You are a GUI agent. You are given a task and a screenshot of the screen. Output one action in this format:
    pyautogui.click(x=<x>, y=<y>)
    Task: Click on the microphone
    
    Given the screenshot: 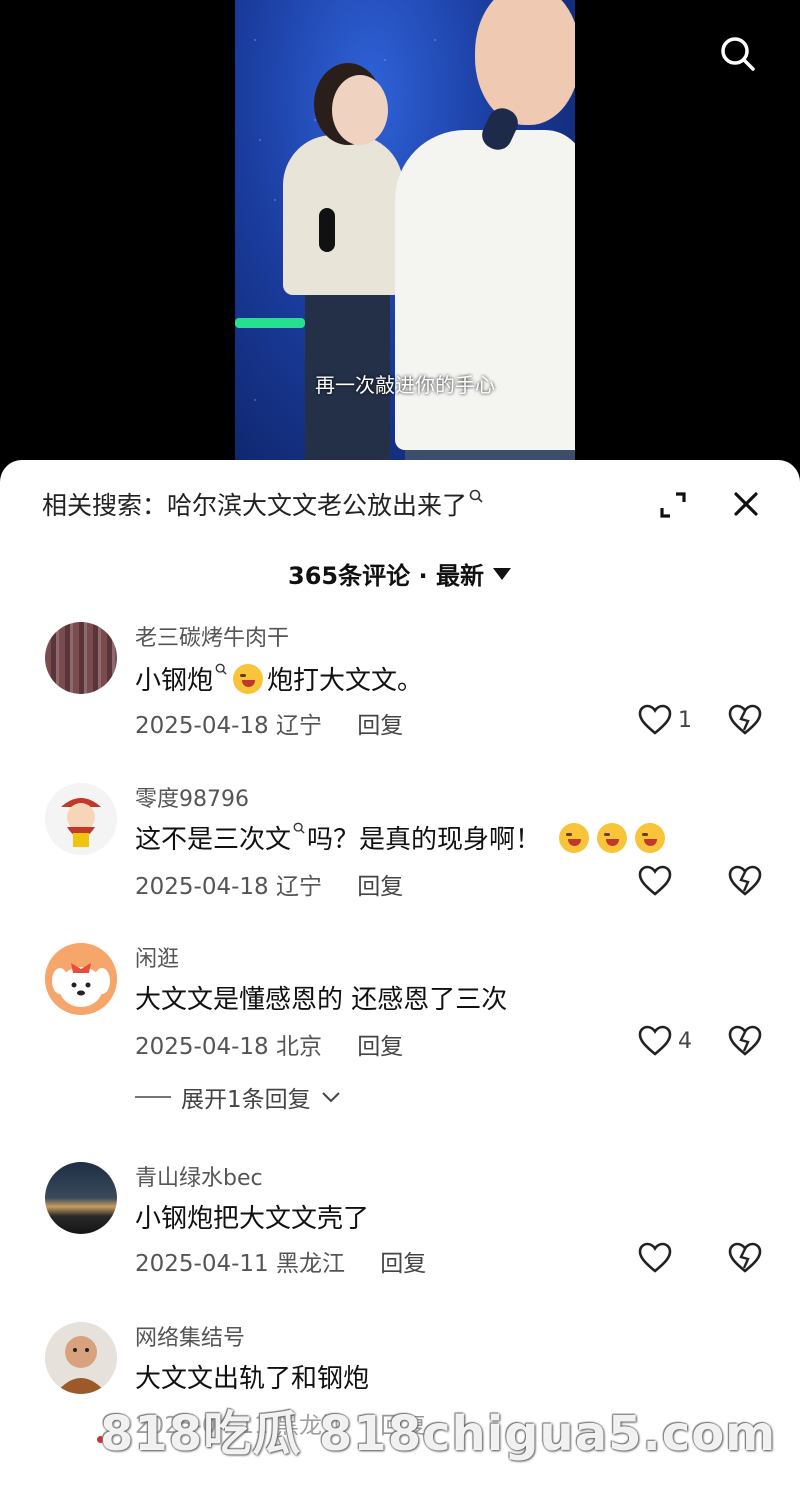 What is the action you would take?
    pyautogui.click(x=327, y=230)
    